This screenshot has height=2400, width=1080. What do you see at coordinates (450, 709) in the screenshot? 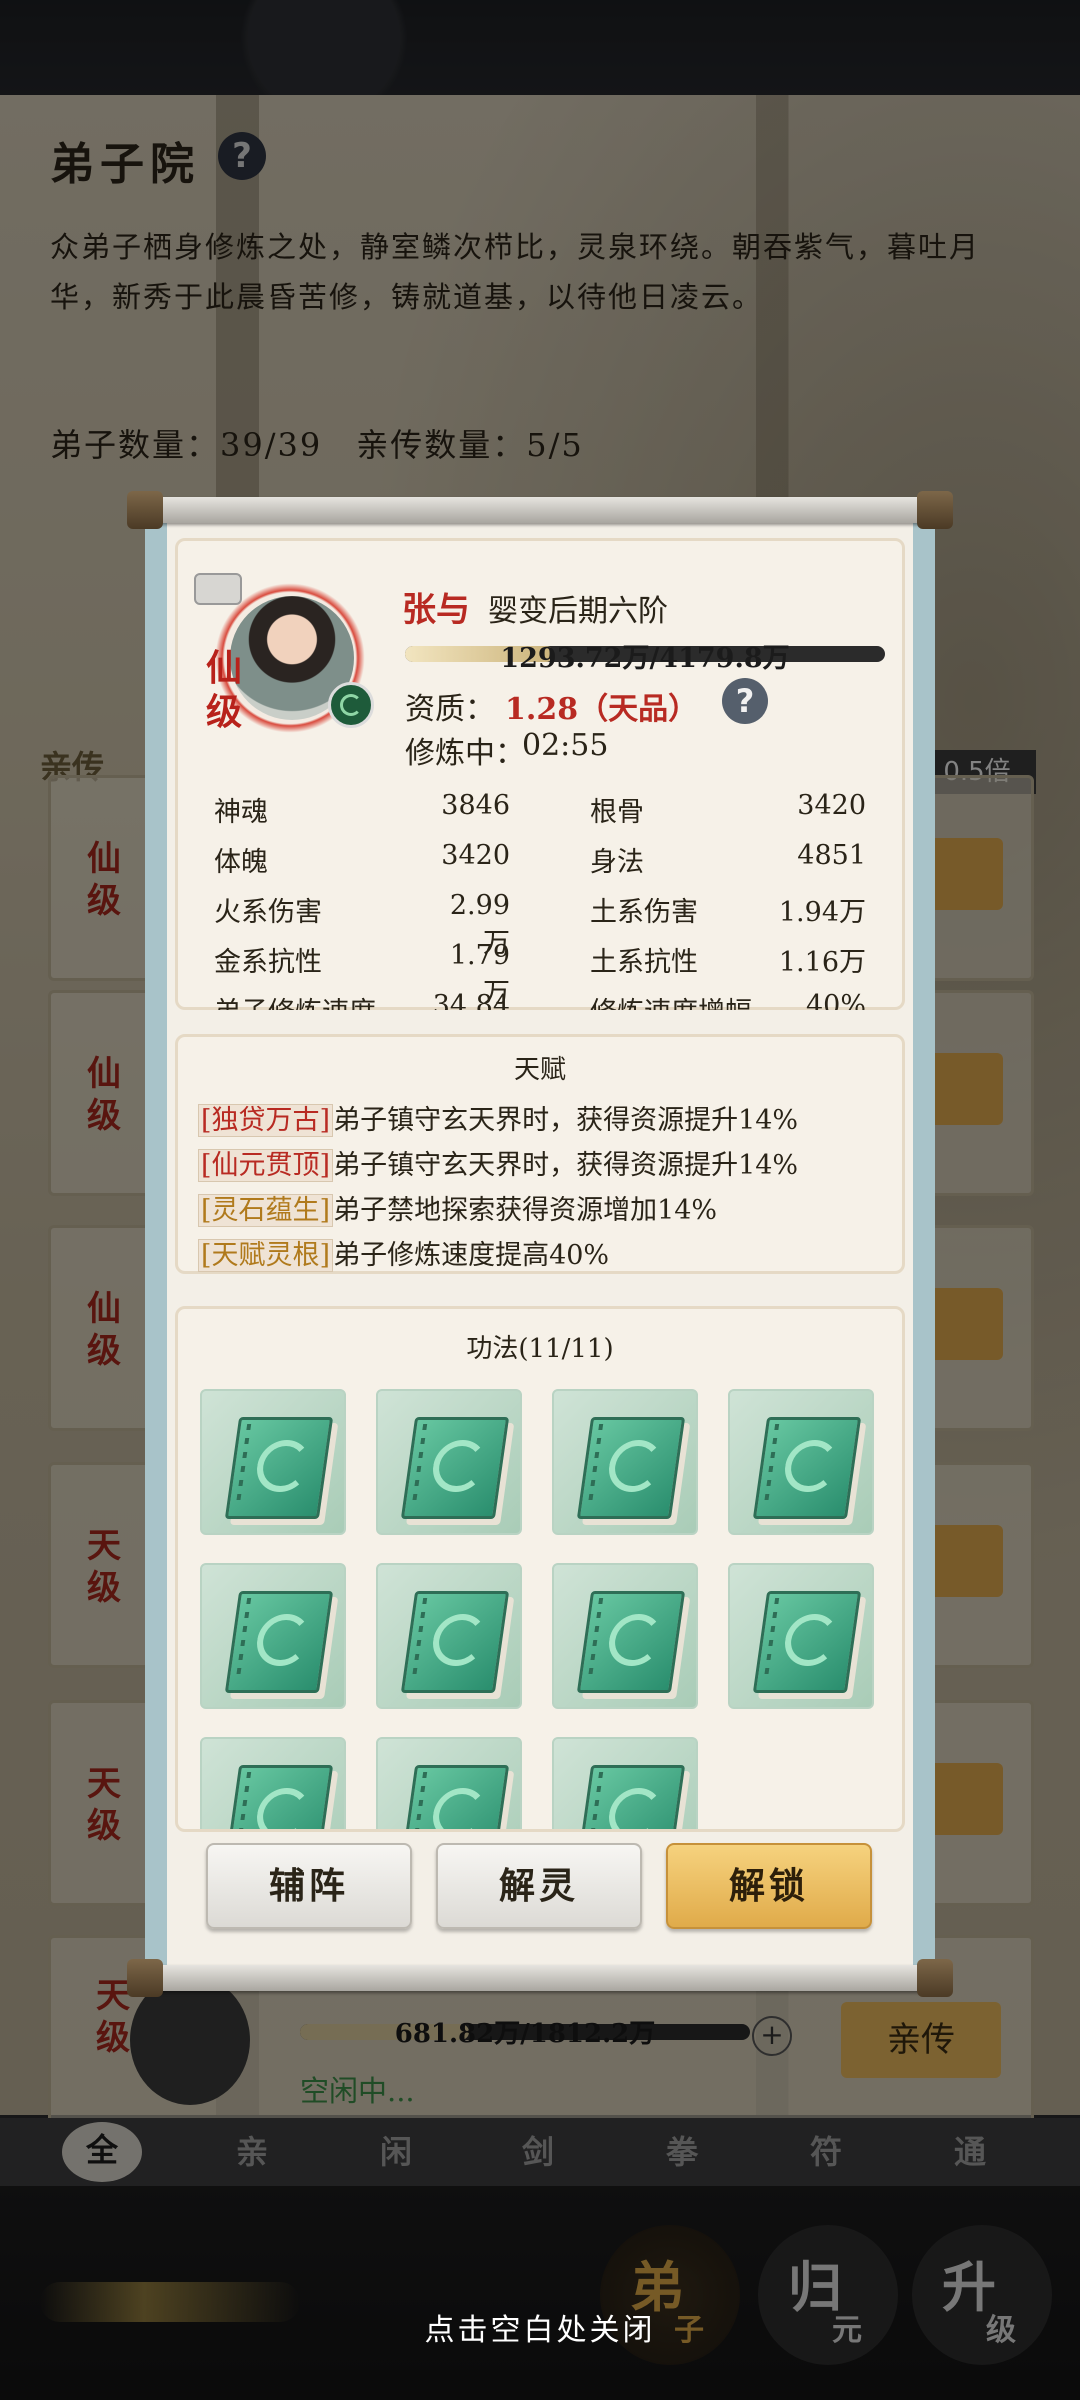
I see `aptitude-label: 资质：` at bounding box center [450, 709].